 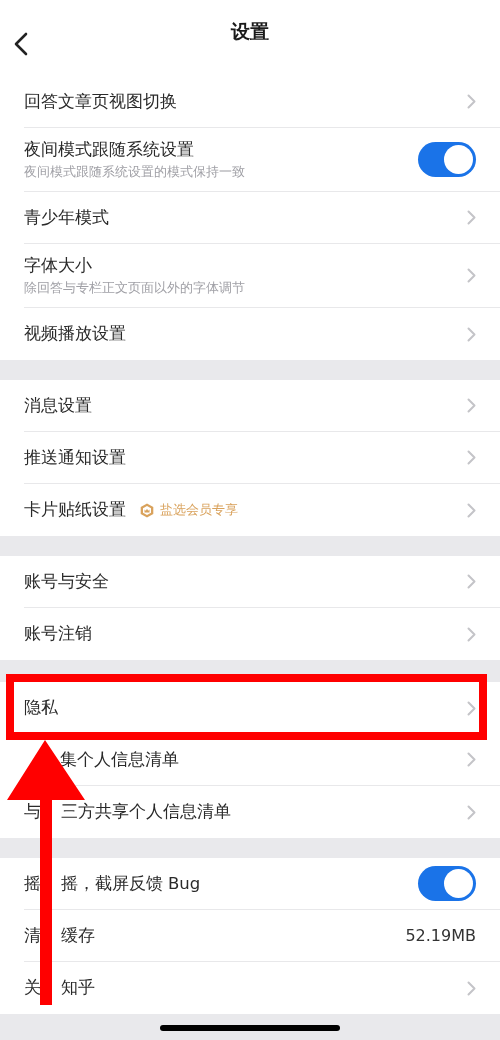 What do you see at coordinates (440, 935) in the screenshot?
I see `cache-size: 52.19MB` at bounding box center [440, 935].